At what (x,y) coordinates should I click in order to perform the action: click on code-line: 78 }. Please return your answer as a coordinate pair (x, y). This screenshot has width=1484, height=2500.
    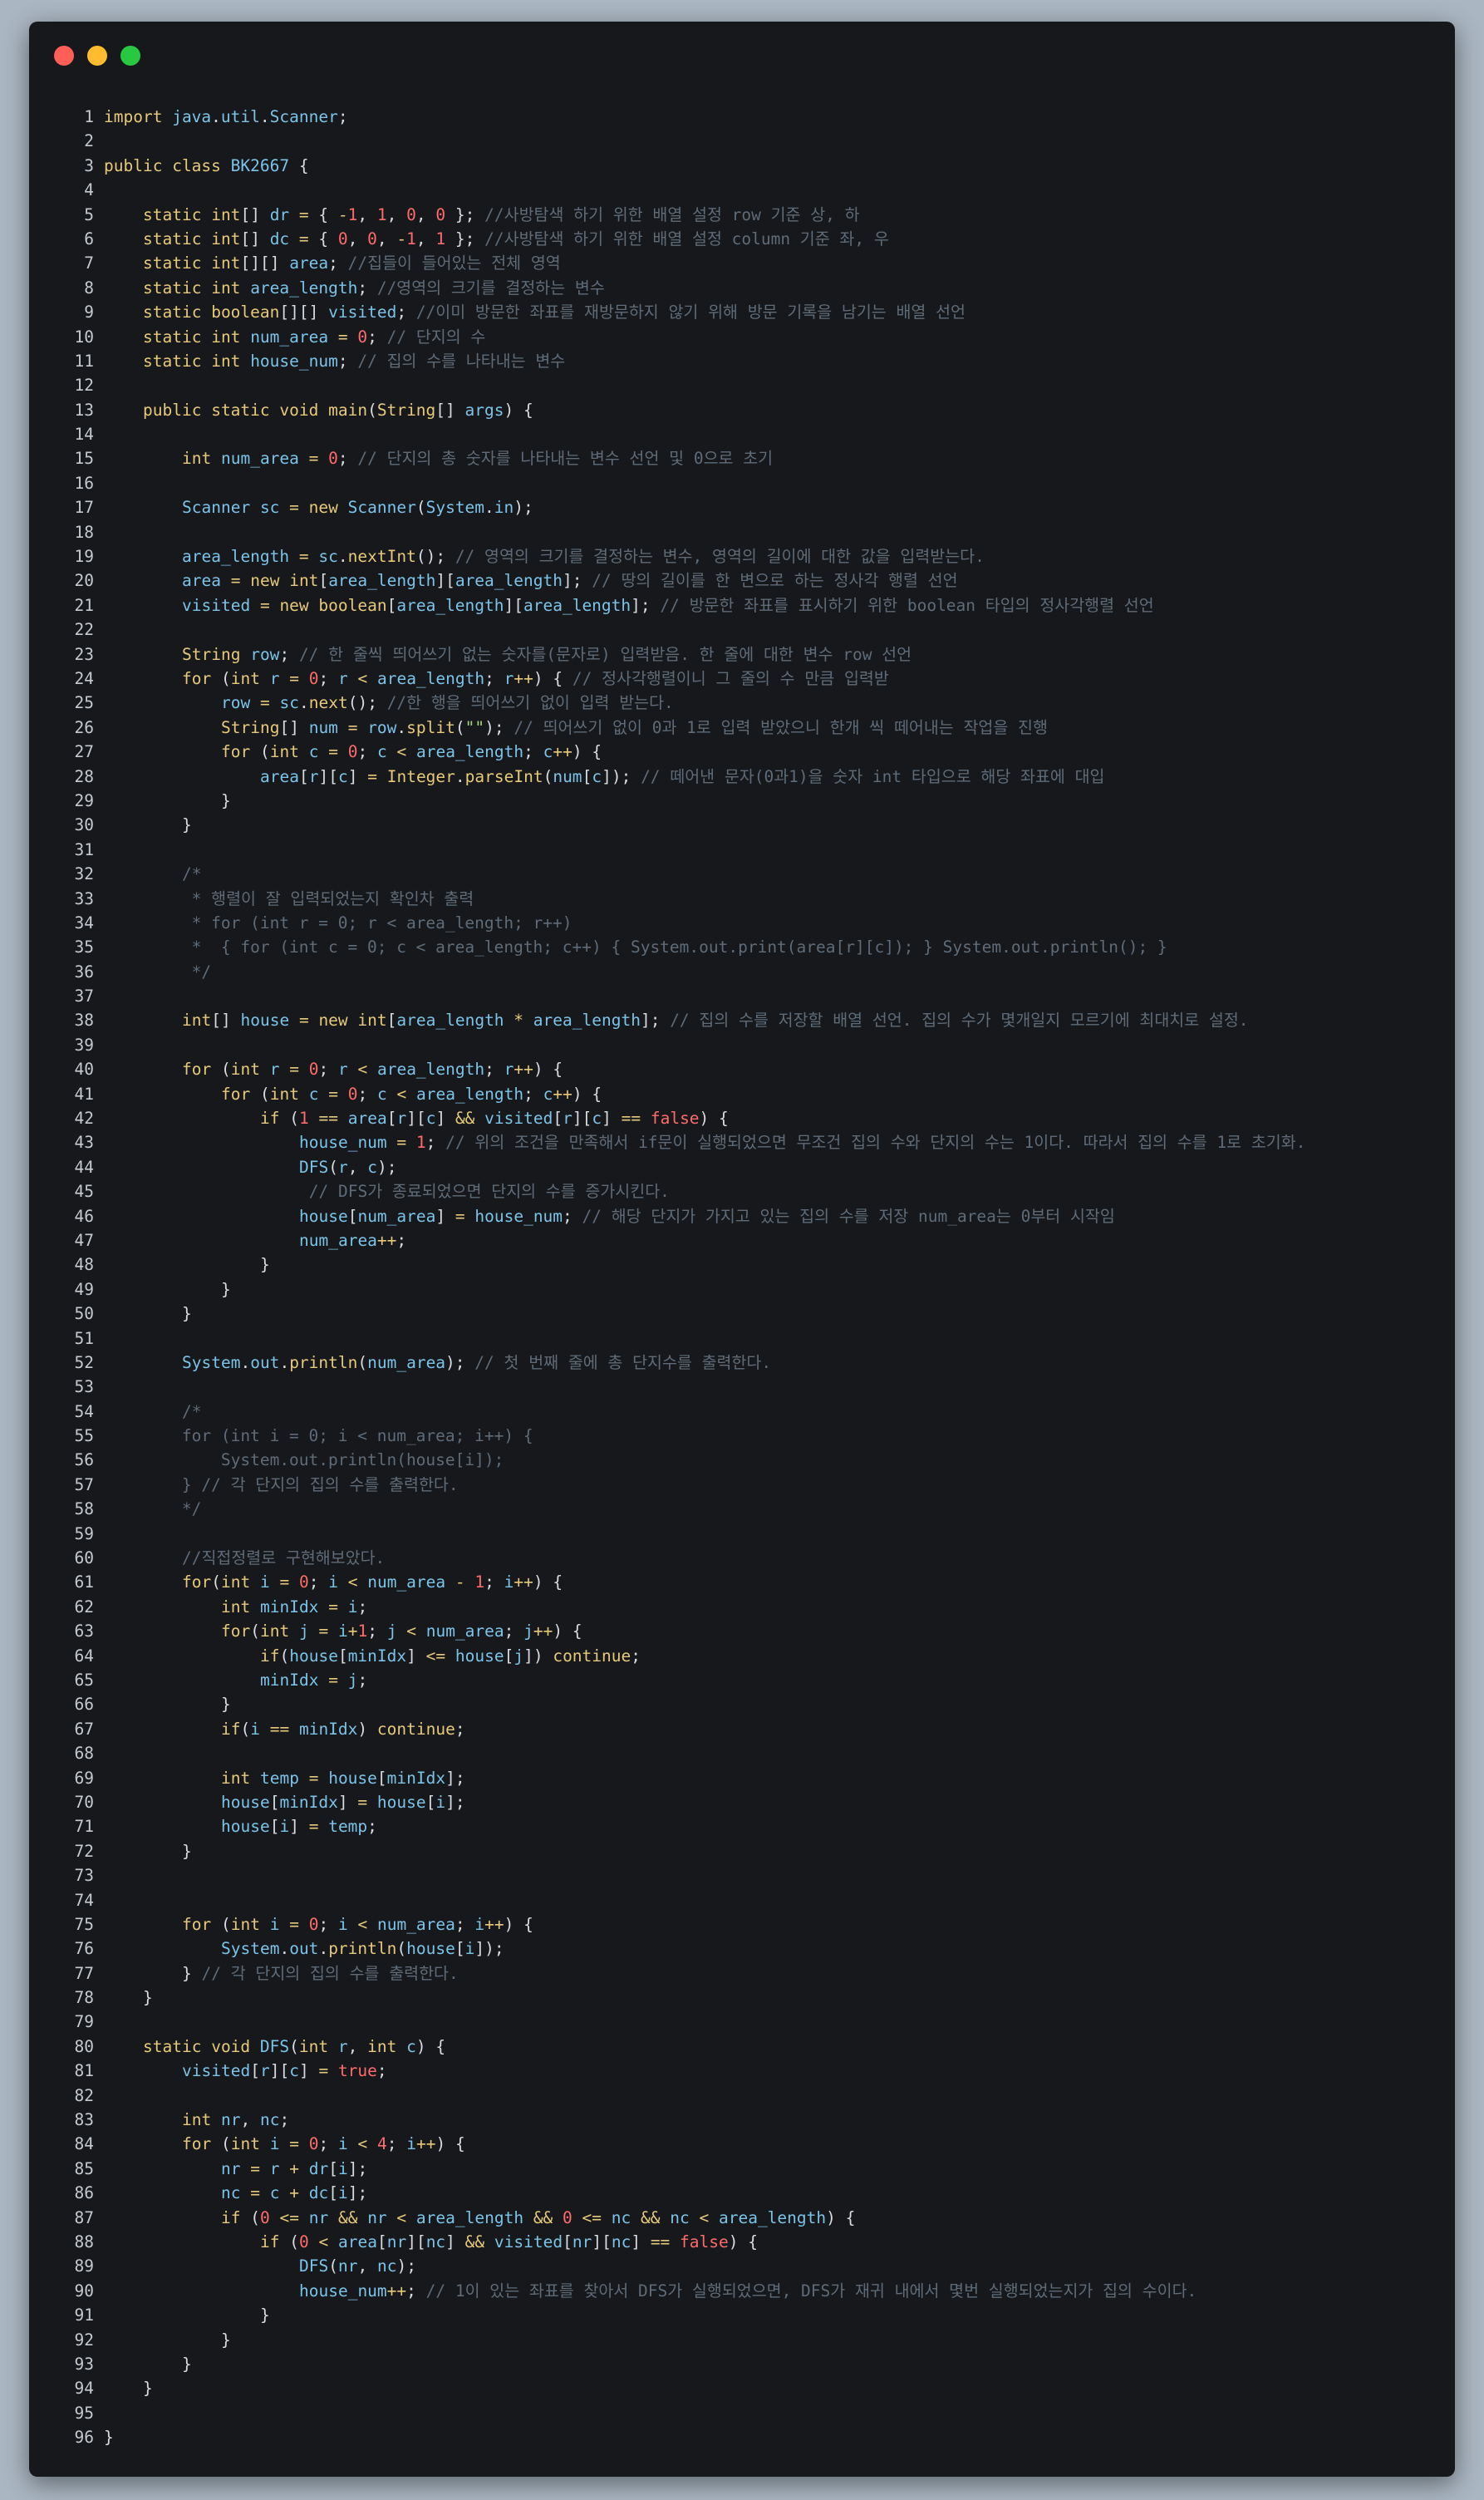
    Looking at the image, I should click on (742, 1998).